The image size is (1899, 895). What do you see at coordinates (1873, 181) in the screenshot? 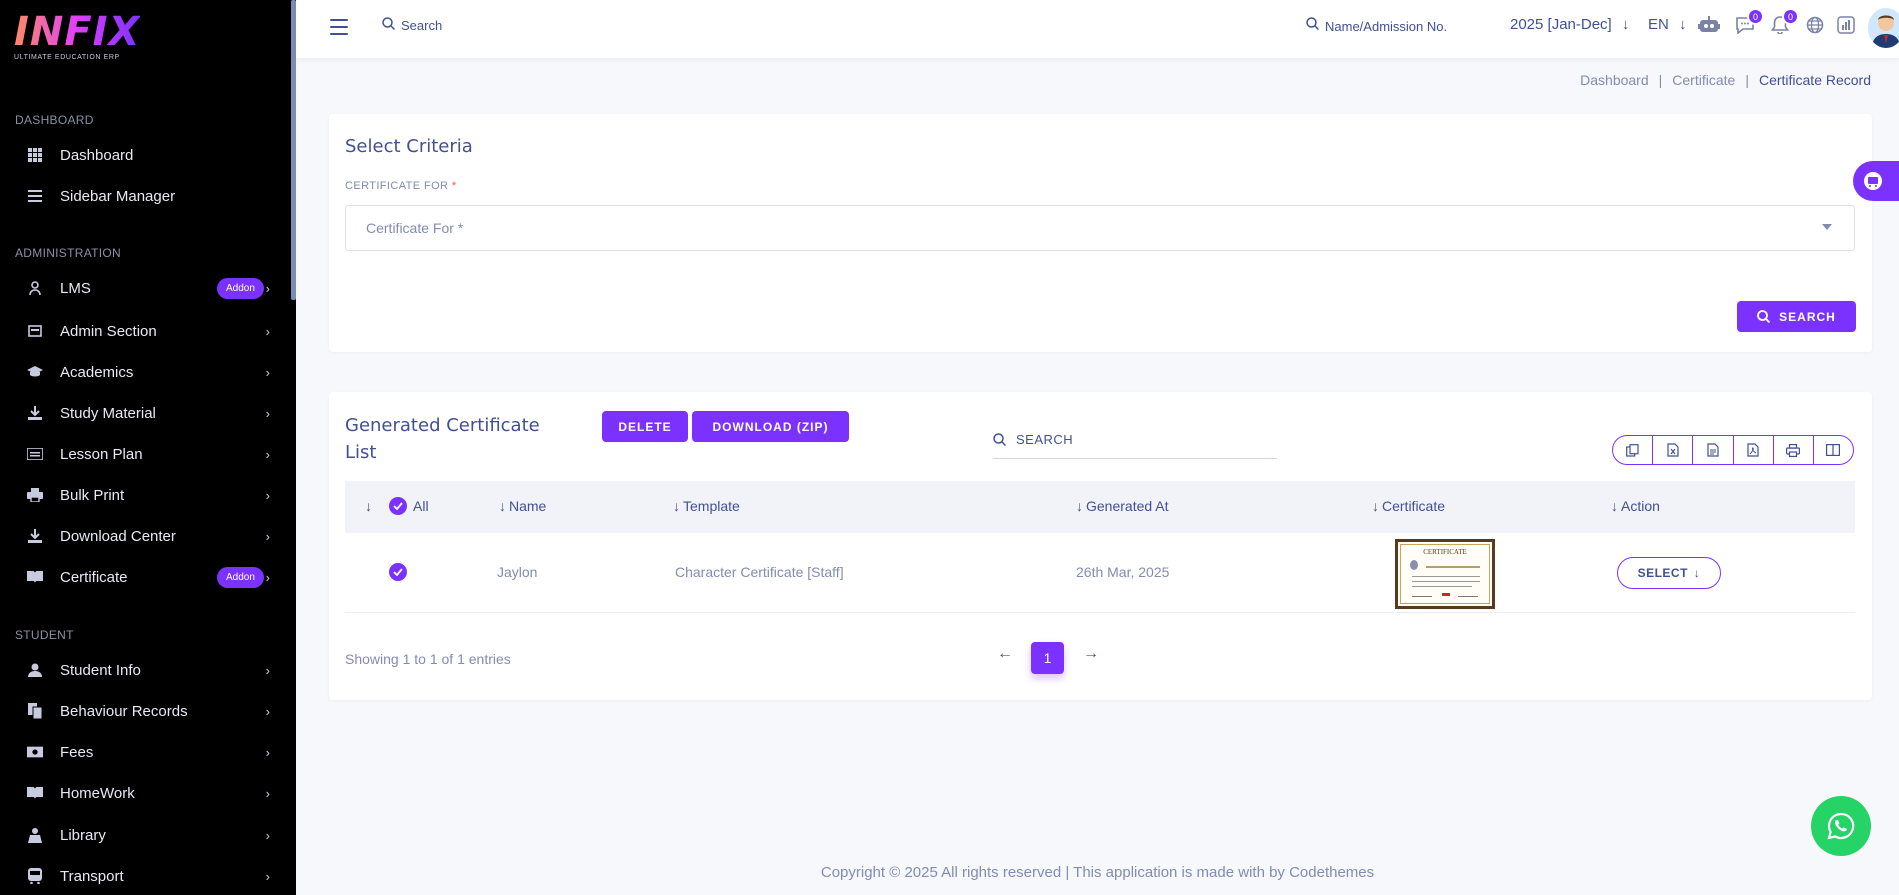
I see `cart-icon` at bounding box center [1873, 181].